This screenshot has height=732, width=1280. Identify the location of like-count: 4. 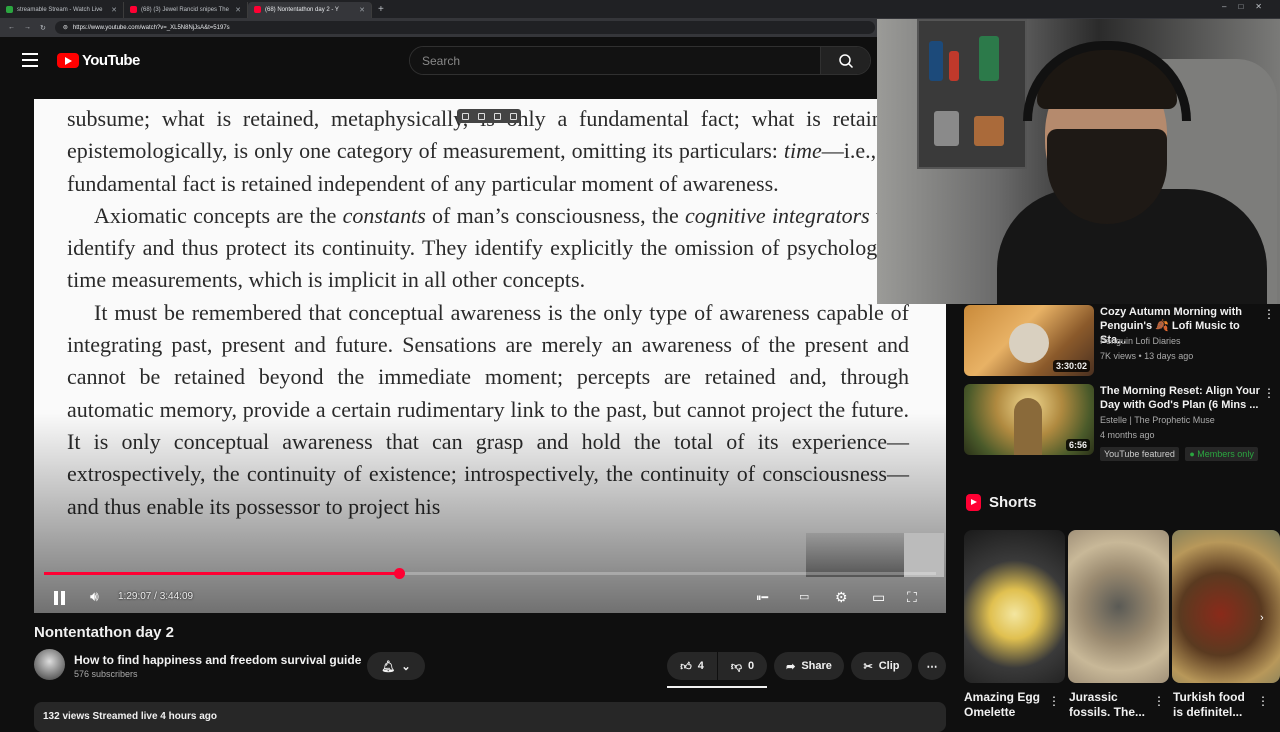
(700, 666).